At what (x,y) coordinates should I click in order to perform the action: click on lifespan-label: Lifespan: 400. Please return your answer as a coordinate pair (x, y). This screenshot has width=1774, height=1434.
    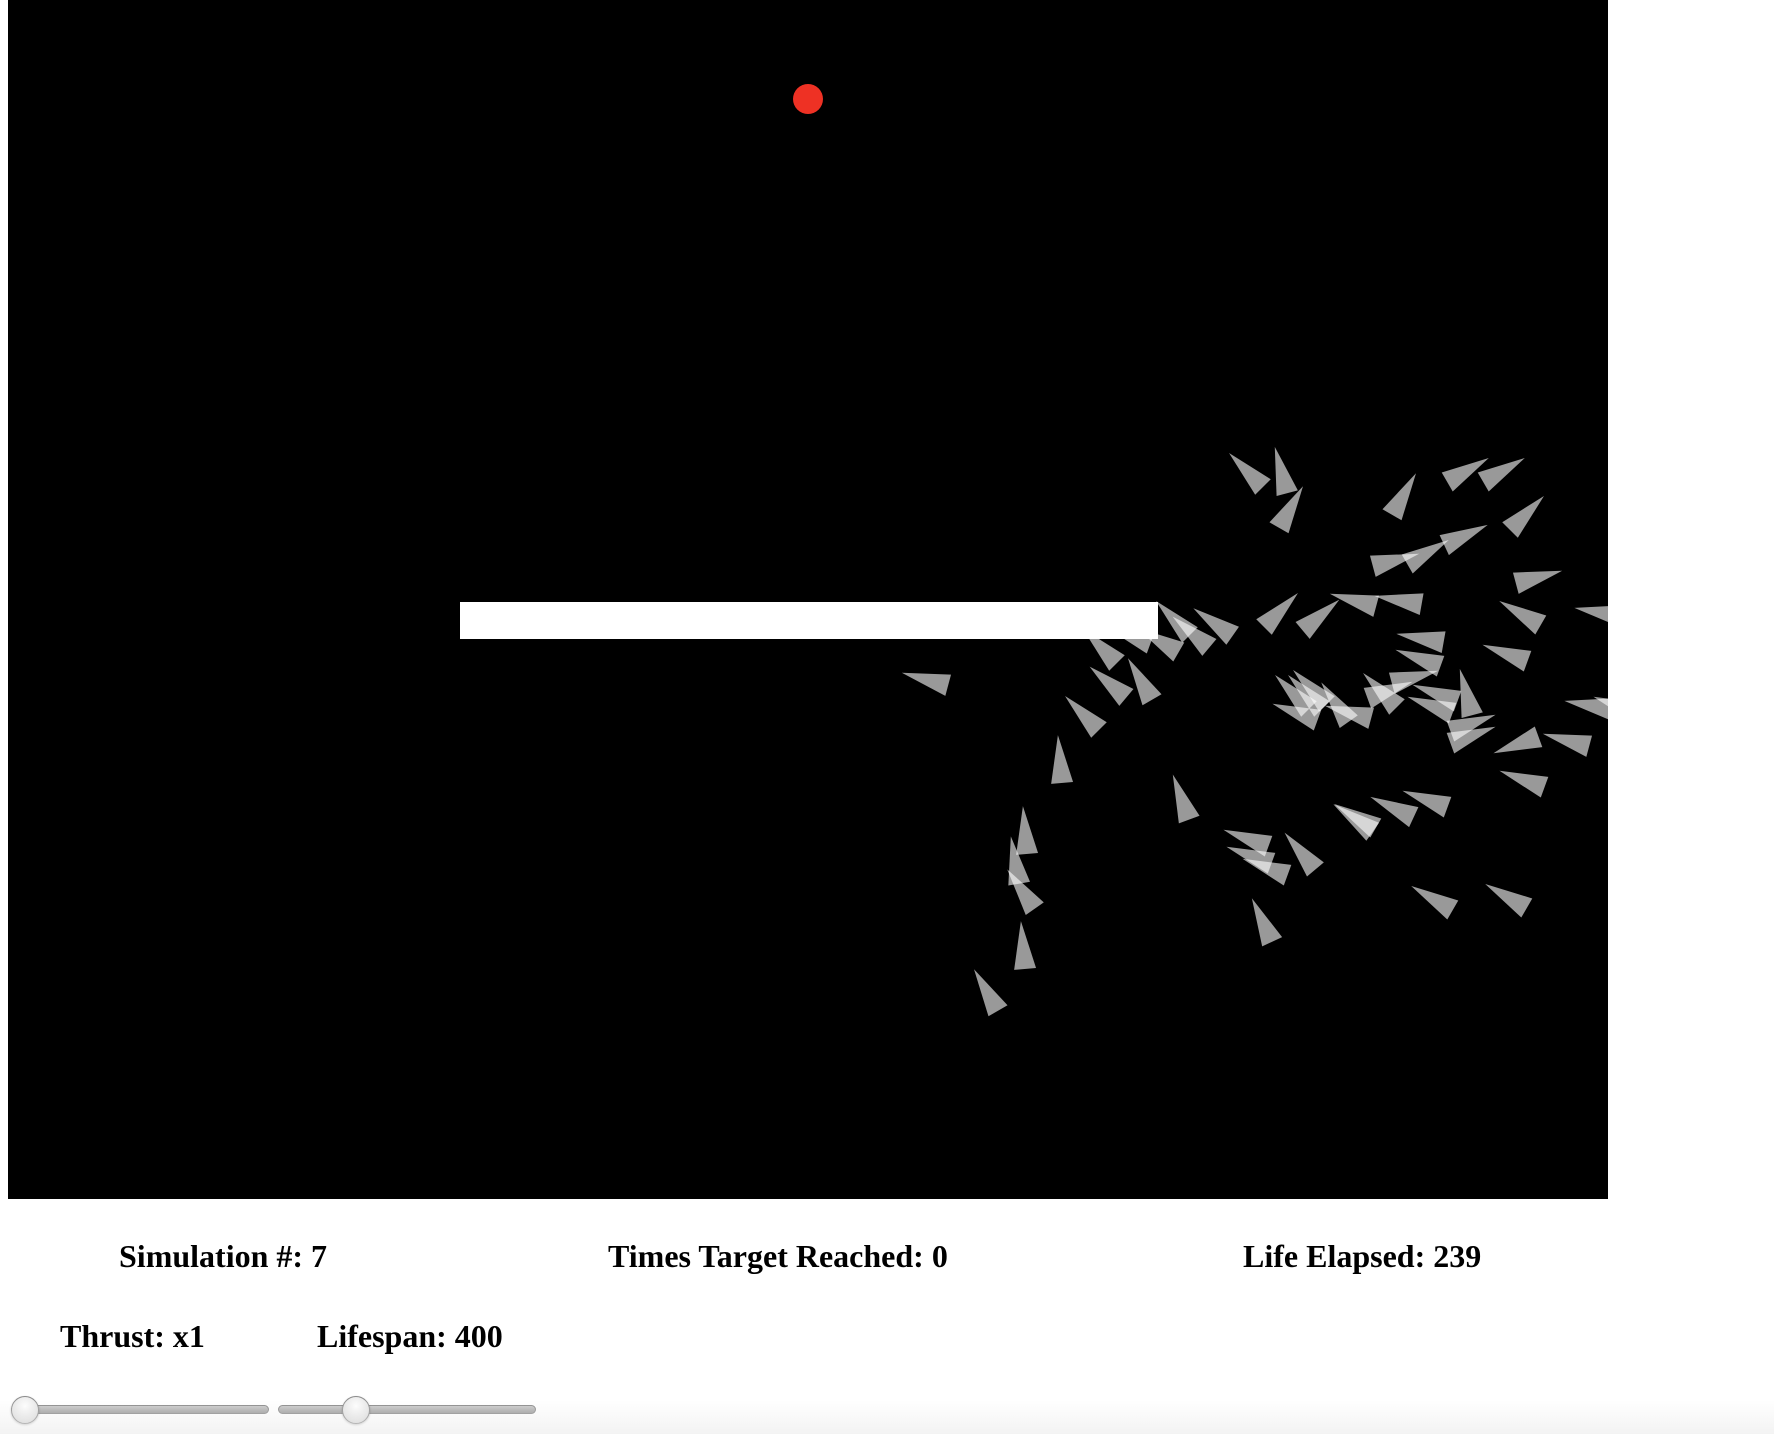
    Looking at the image, I should click on (410, 1336).